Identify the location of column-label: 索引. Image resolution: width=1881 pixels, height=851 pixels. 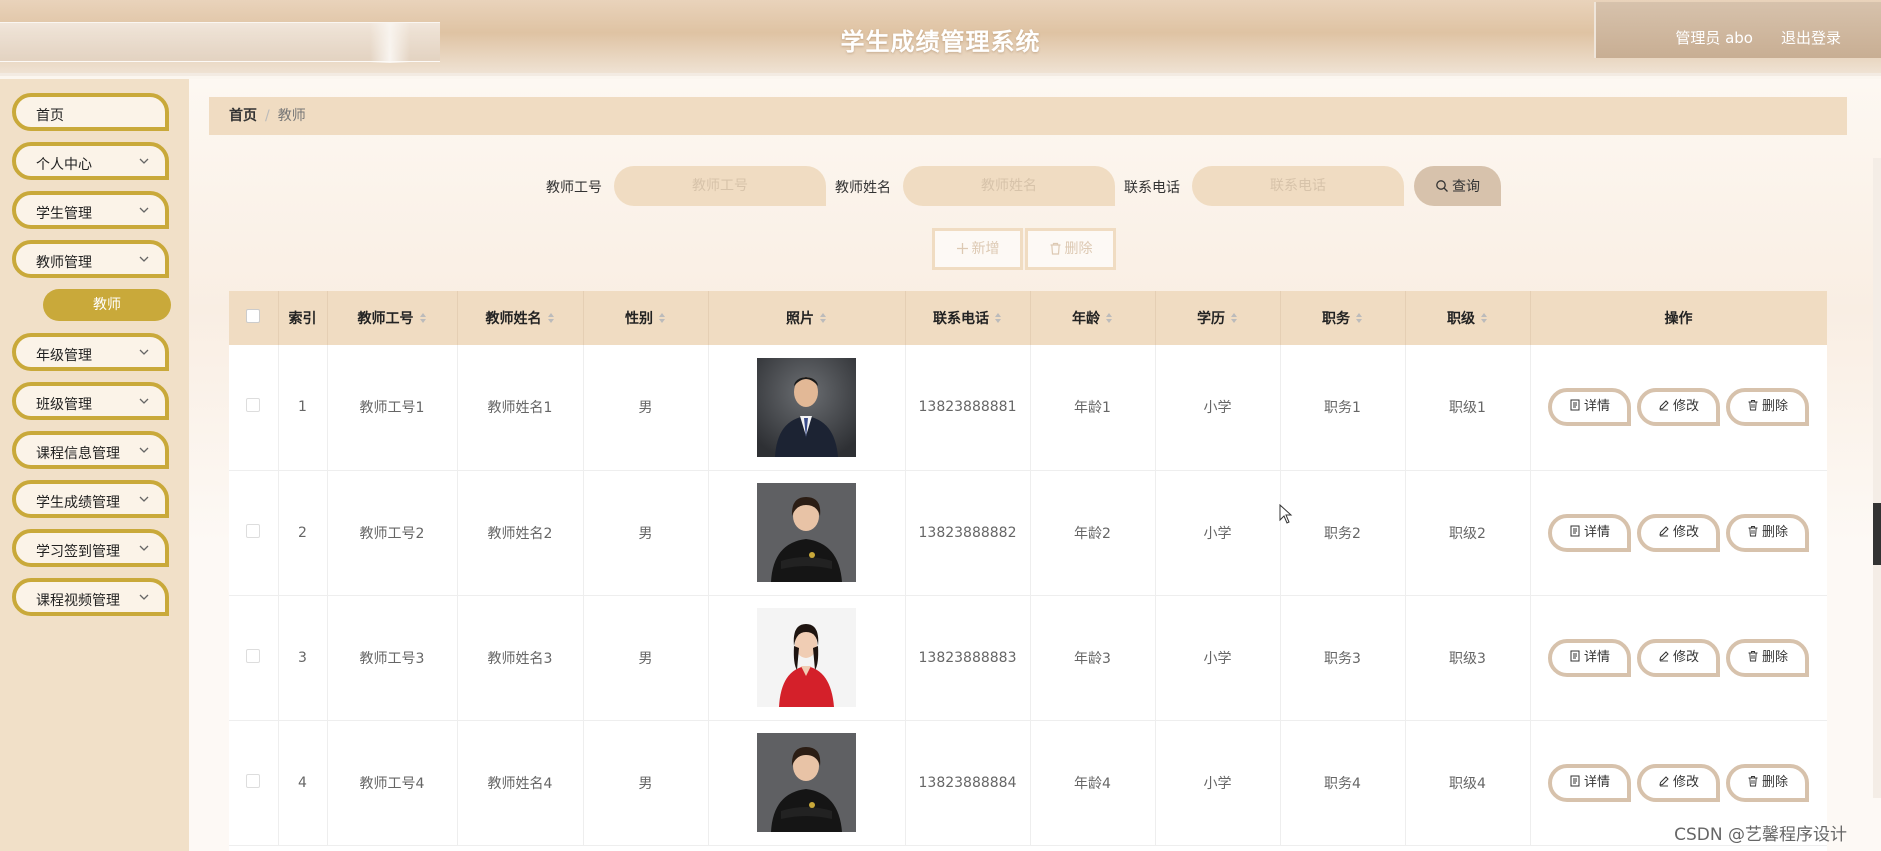
(302, 319).